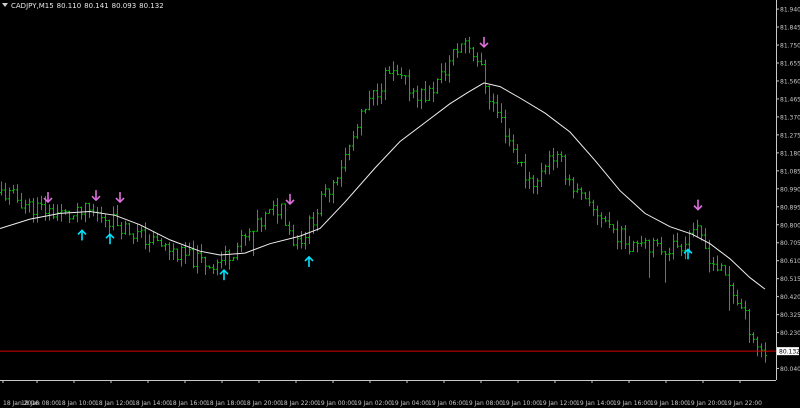 The width and height of the screenshot is (800, 408). What do you see at coordinates (595, 403) in the screenshot?
I see `x-tick-label: 19 Jan 14:00` at bounding box center [595, 403].